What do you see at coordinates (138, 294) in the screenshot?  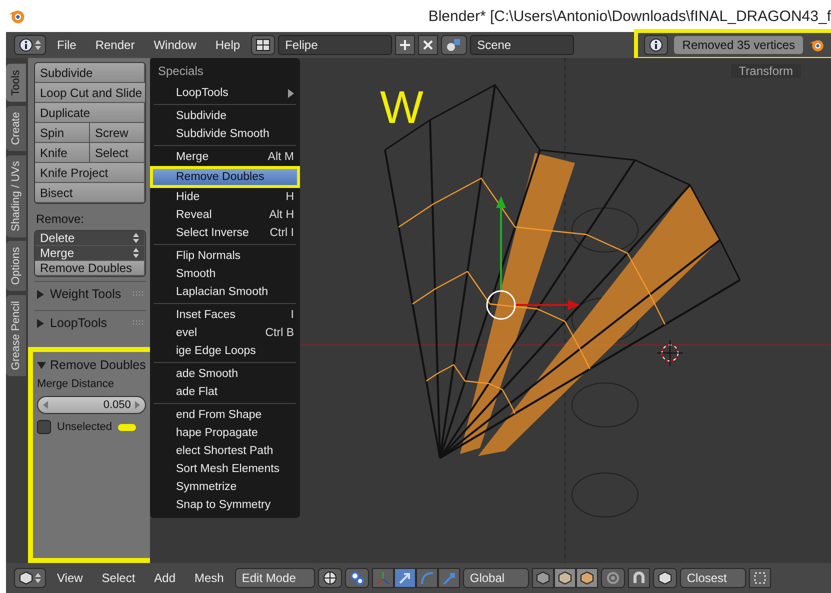 I see `drag-handle-icon` at bounding box center [138, 294].